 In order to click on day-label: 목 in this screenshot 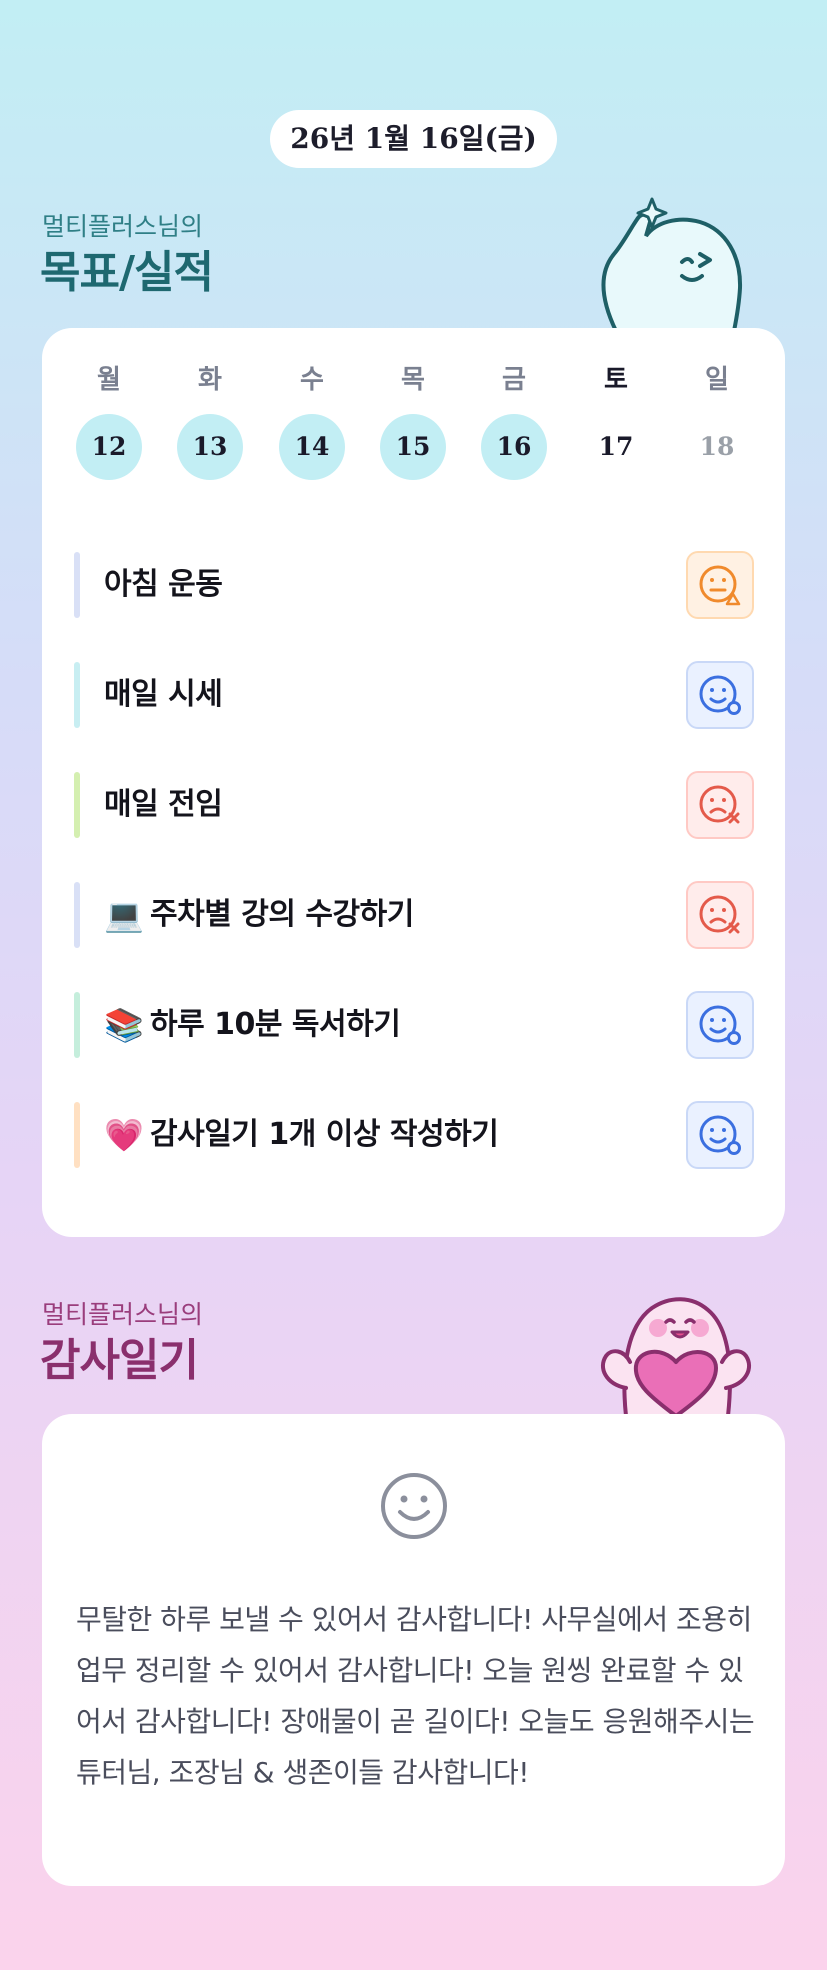, I will do `click(413, 380)`.